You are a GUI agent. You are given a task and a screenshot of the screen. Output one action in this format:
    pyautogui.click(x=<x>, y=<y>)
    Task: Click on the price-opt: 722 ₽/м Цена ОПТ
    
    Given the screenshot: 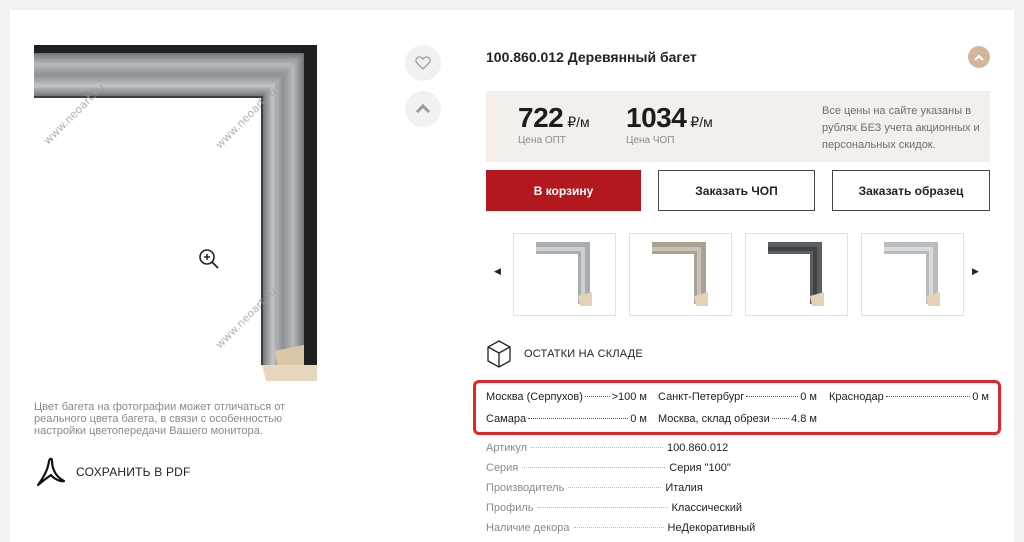 What is the action you would take?
    pyautogui.click(x=554, y=124)
    